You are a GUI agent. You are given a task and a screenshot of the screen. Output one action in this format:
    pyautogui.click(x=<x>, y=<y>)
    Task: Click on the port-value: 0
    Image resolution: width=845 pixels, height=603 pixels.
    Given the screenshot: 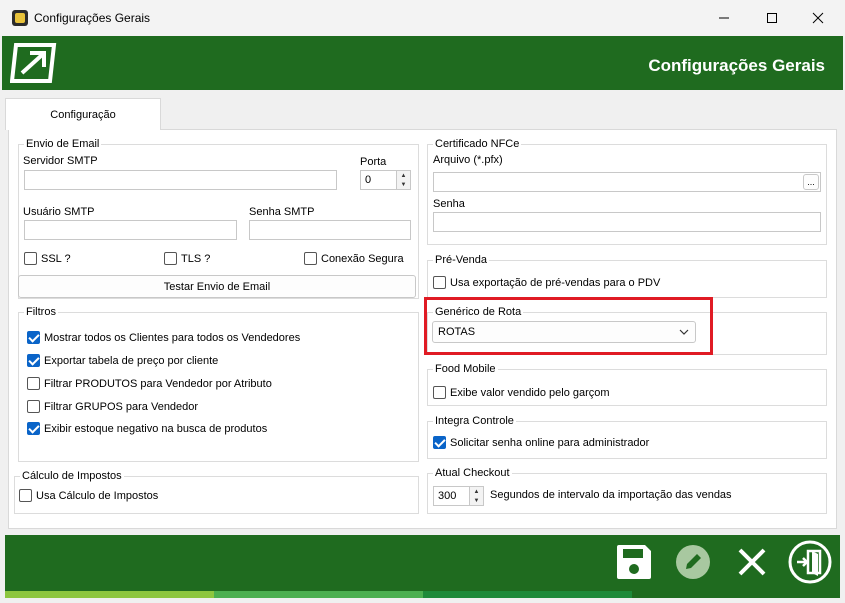 What is the action you would take?
    pyautogui.click(x=368, y=180)
    